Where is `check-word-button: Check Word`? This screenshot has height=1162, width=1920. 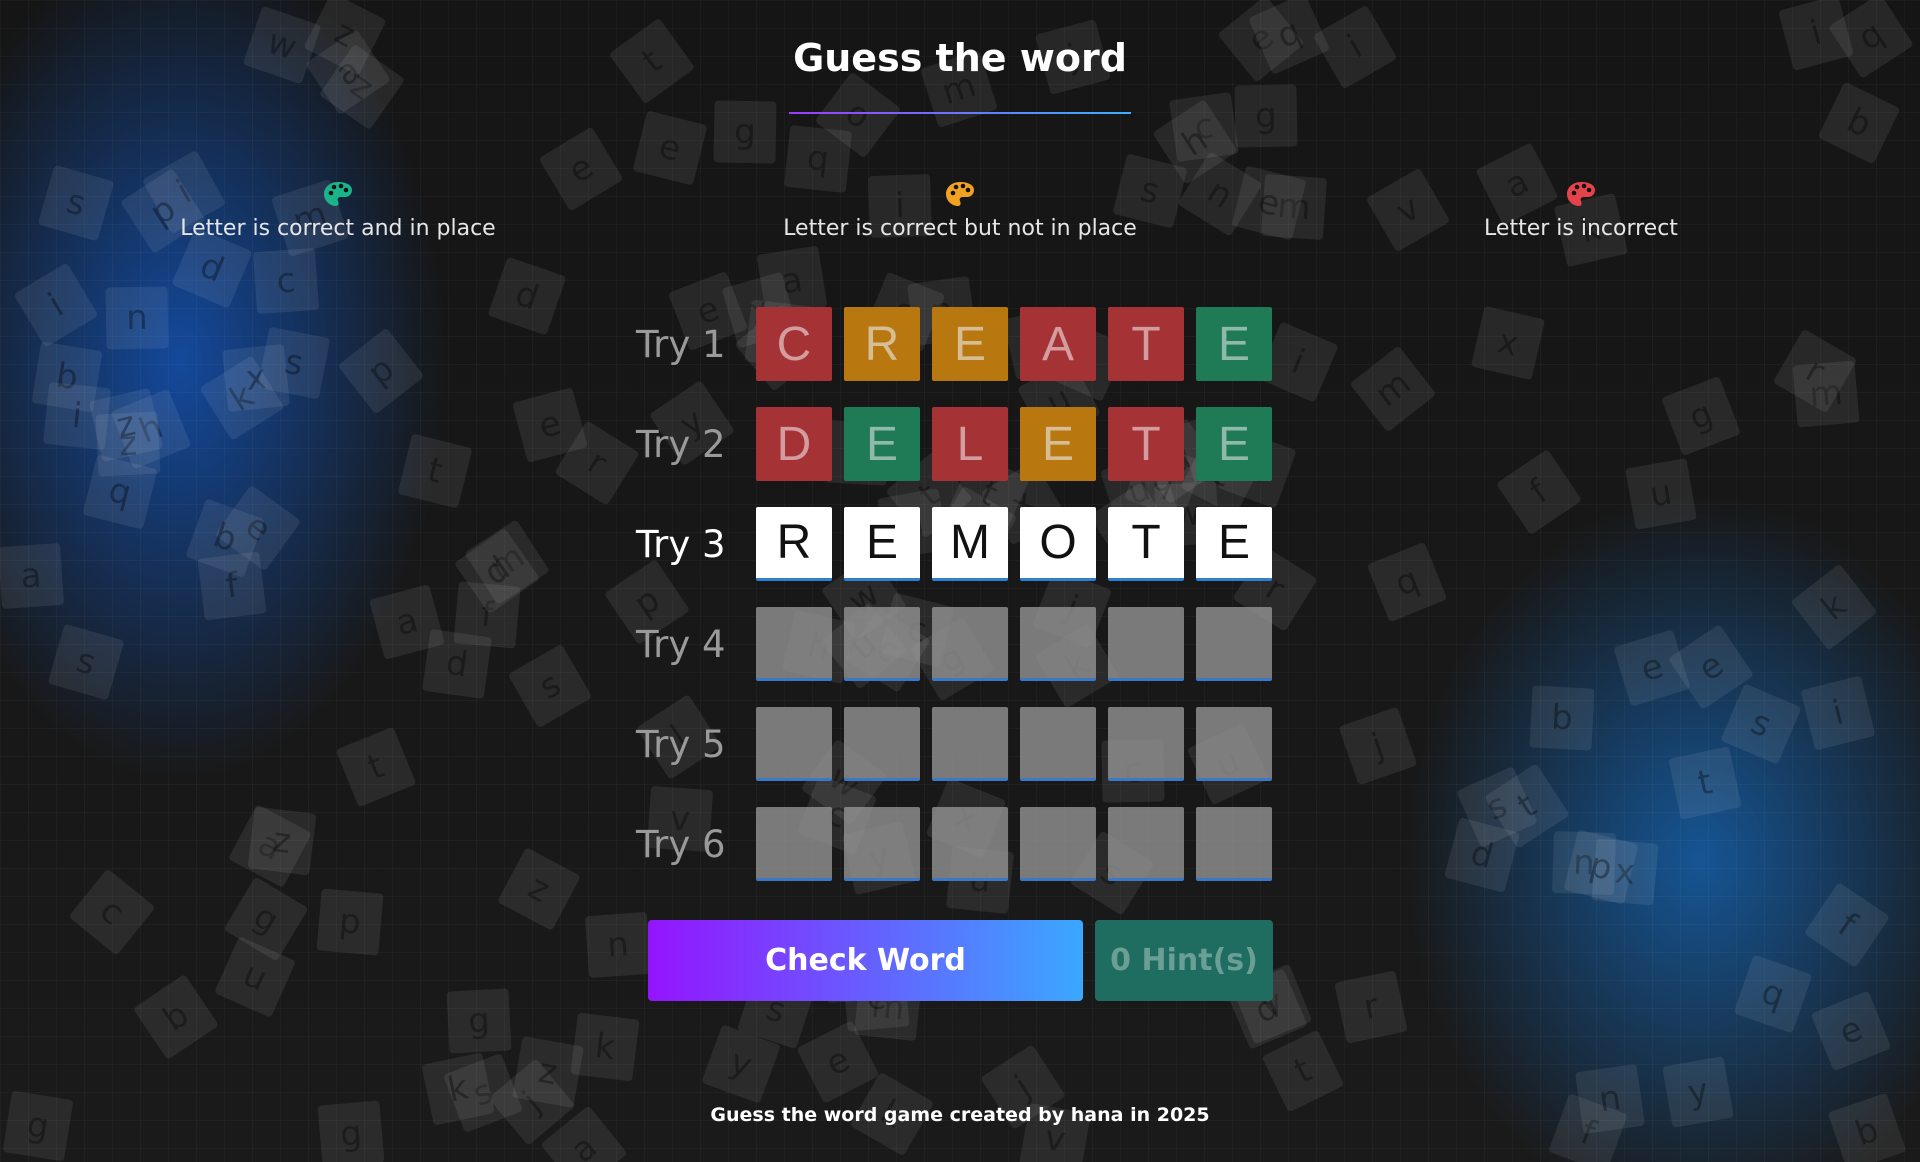
check-word-button: Check Word is located at coordinates (865, 960).